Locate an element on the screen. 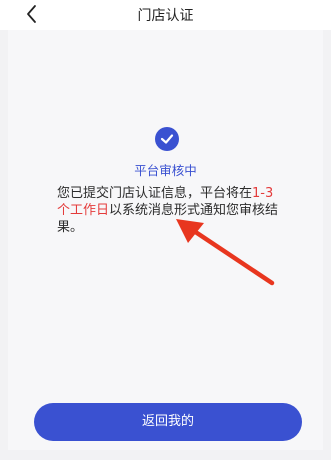 The width and height of the screenshot is (331, 460). page-title: 门店认证 is located at coordinates (165, 16).